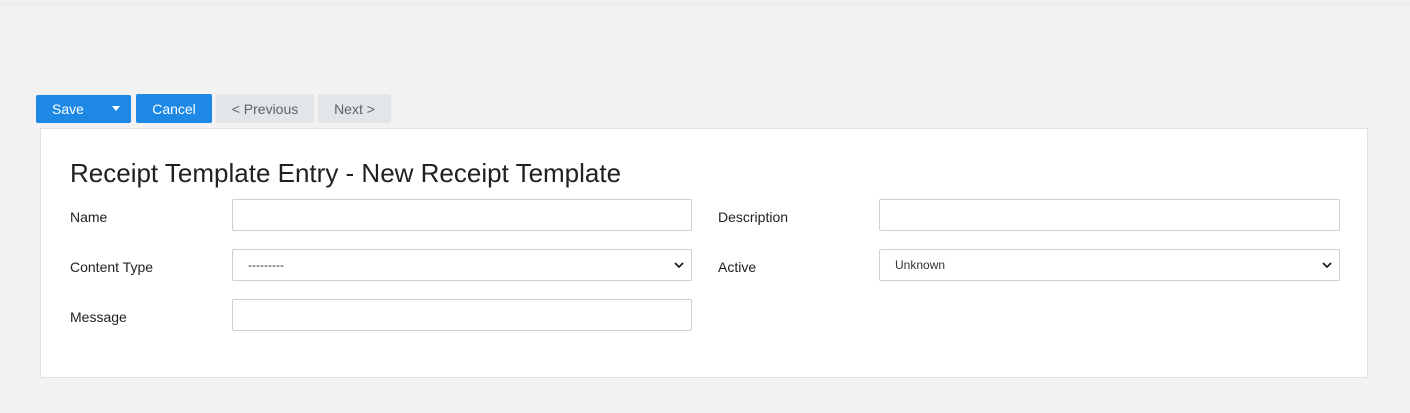  What do you see at coordinates (174, 108) in the screenshot?
I see `cancel-button: Cancel` at bounding box center [174, 108].